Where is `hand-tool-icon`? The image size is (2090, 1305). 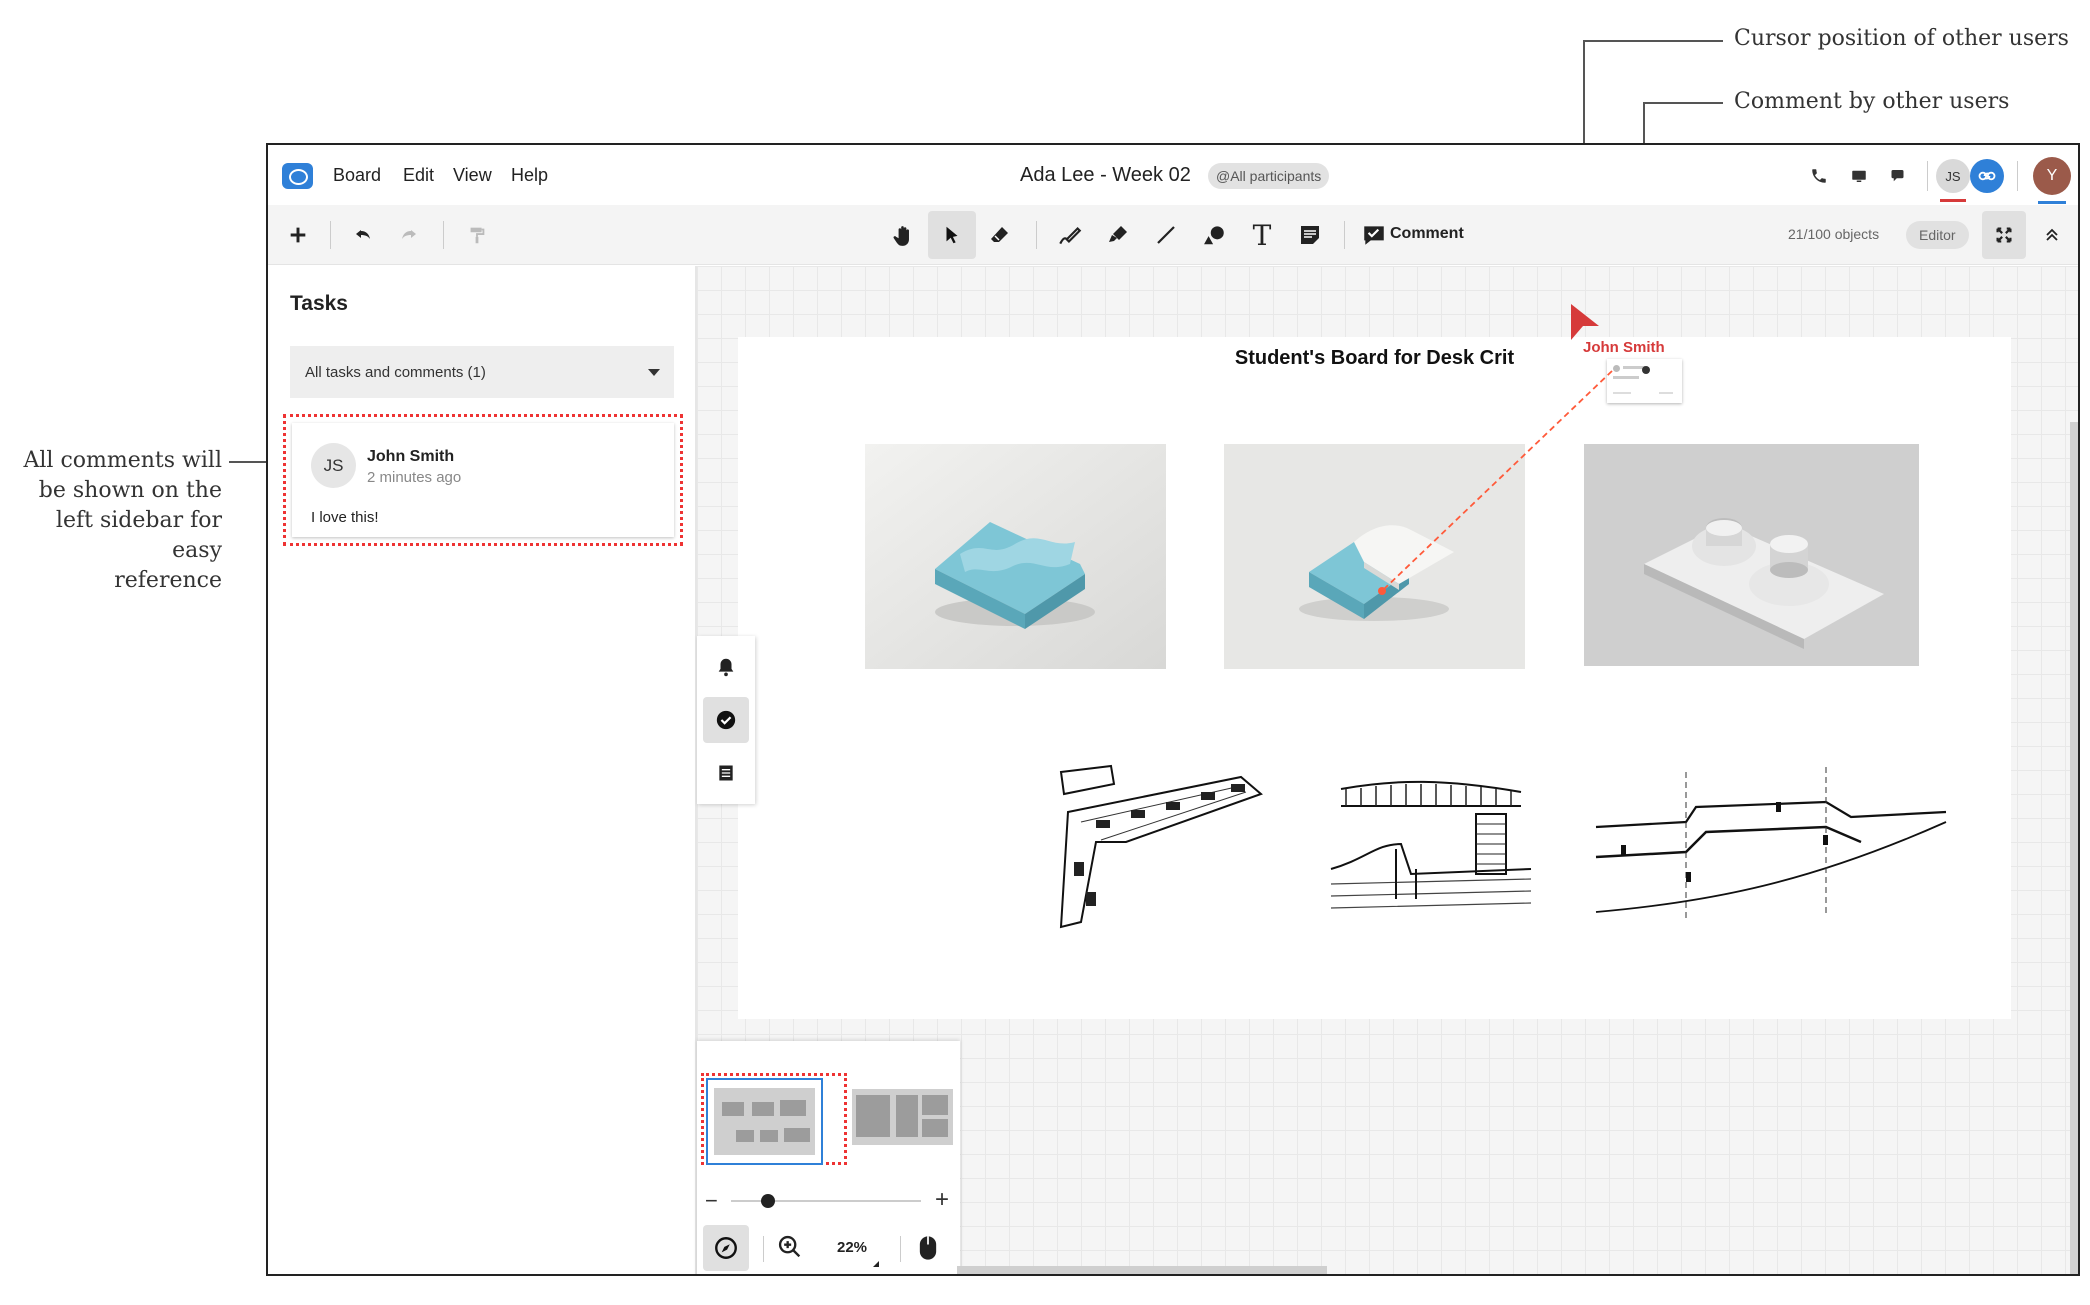 hand-tool-icon is located at coordinates (904, 235).